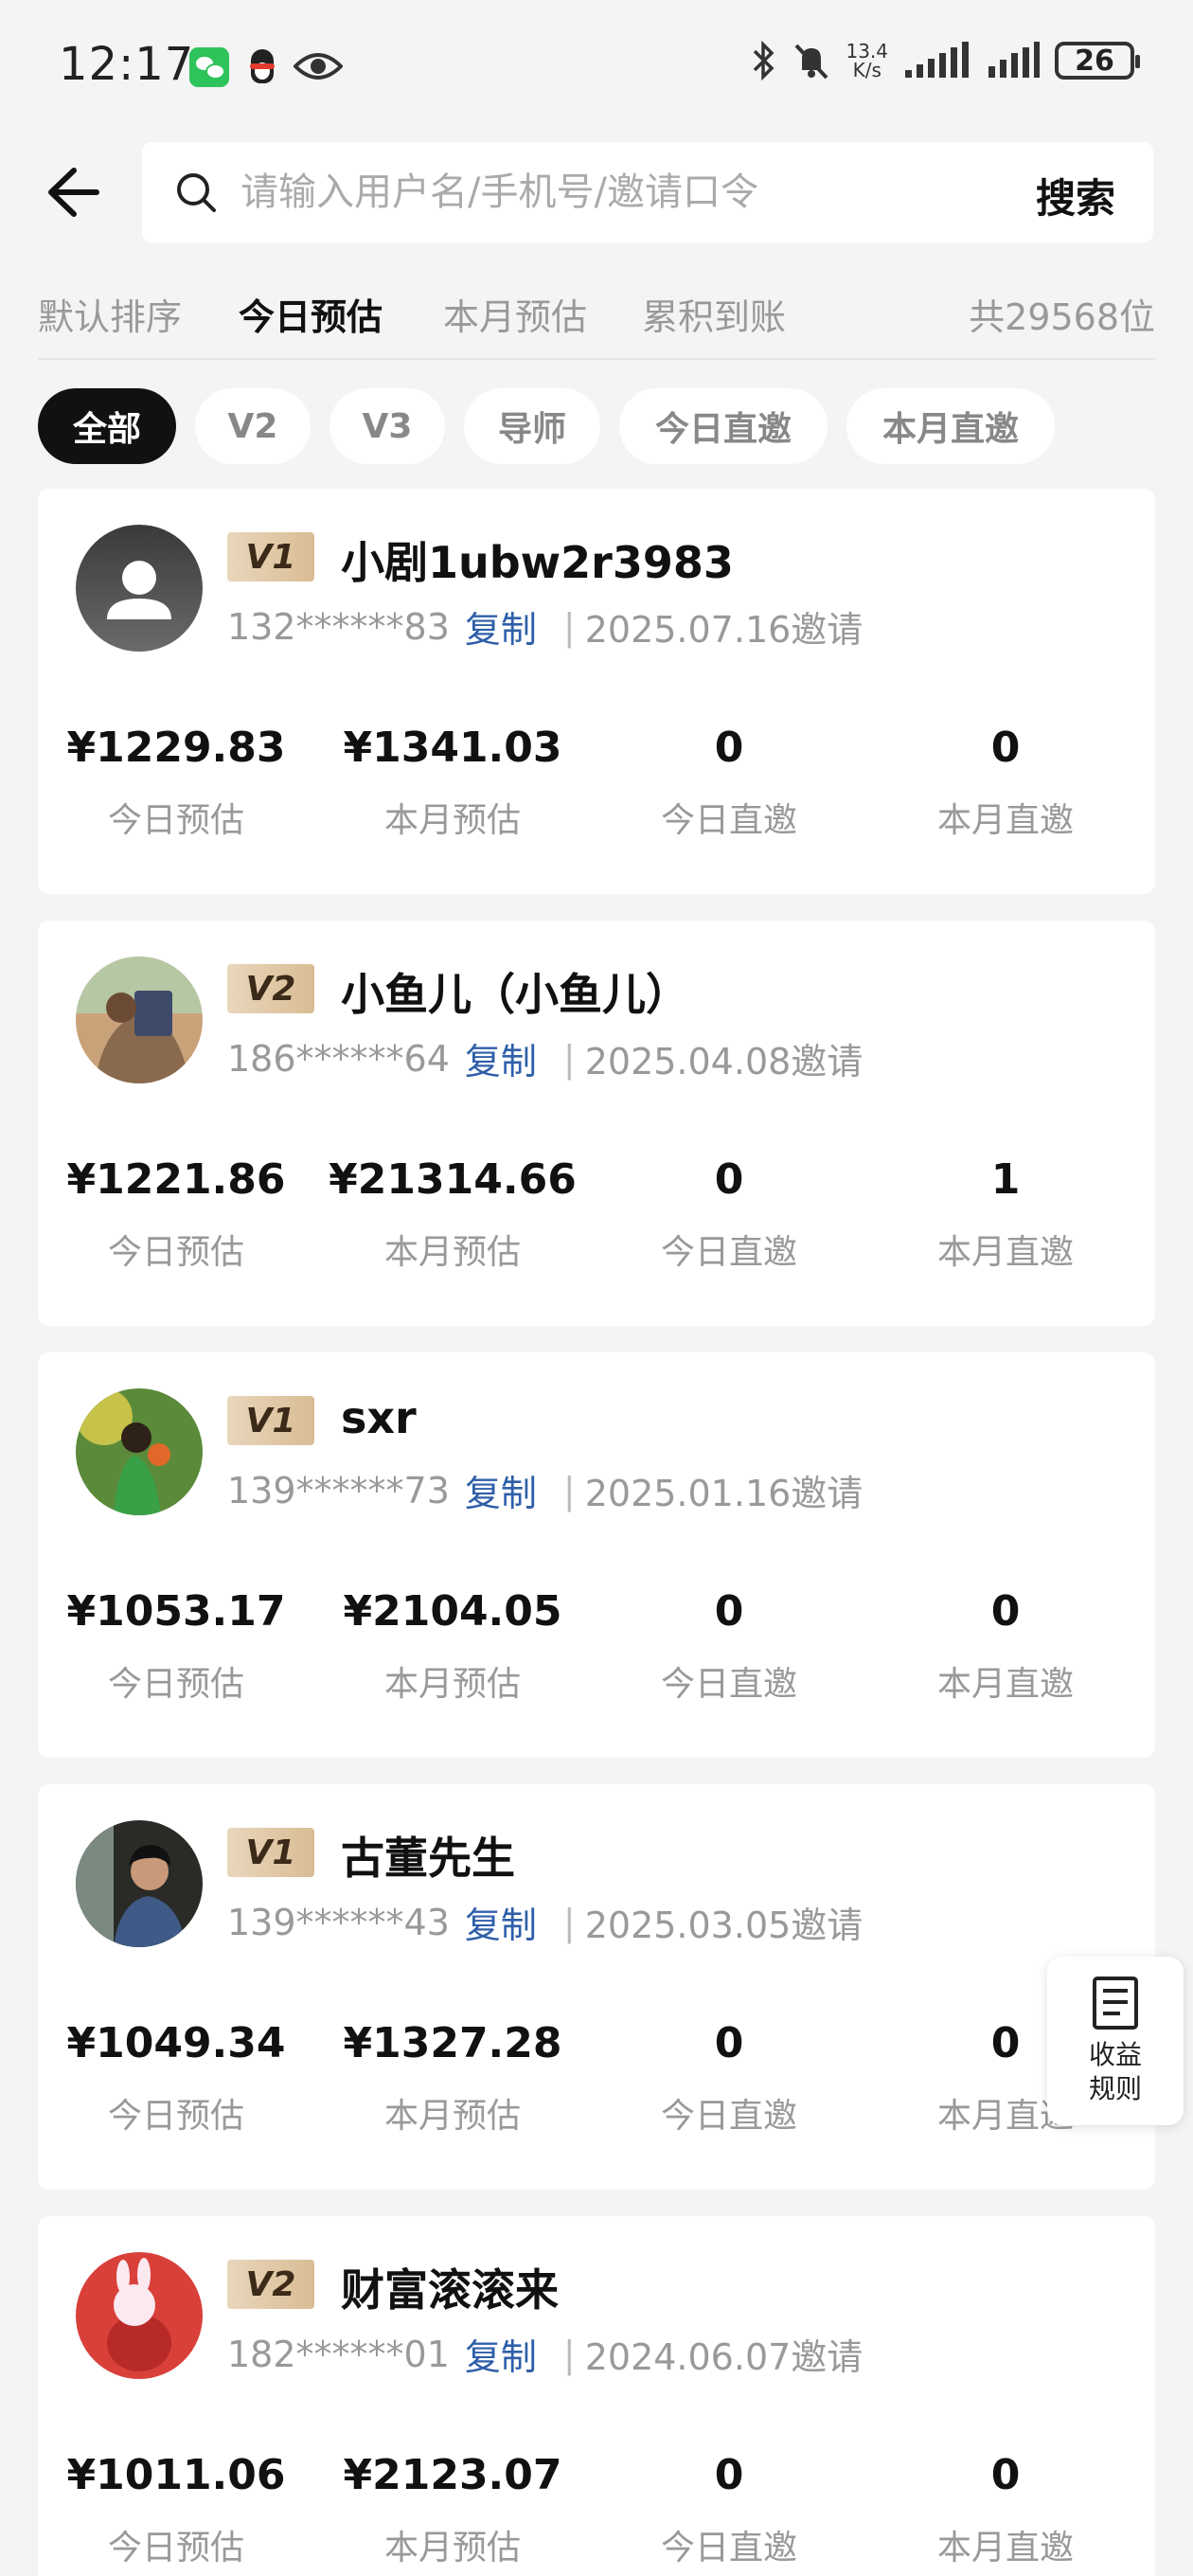 Image resolution: width=1193 pixels, height=2576 pixels. I want to click on stat-month-estimate: ¥1327.28, so click(452, 2043).